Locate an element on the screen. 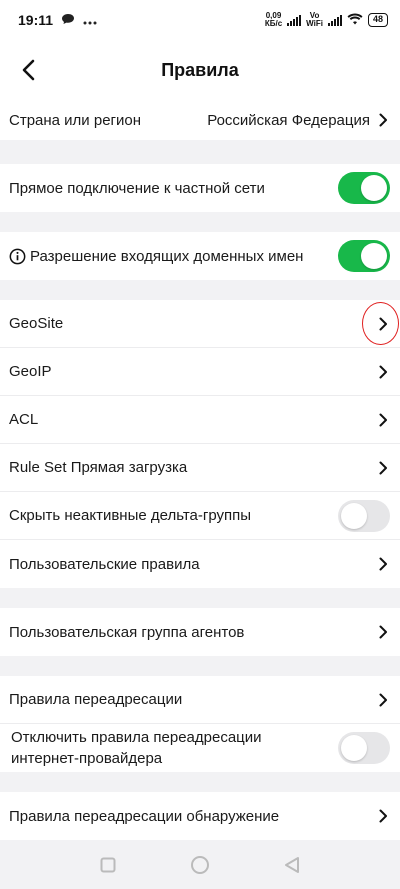 This screenshot has width=400, height=889. hide-inactive-row: Скрыть неактивные дельта-группы is located at coordinates (200, 516).